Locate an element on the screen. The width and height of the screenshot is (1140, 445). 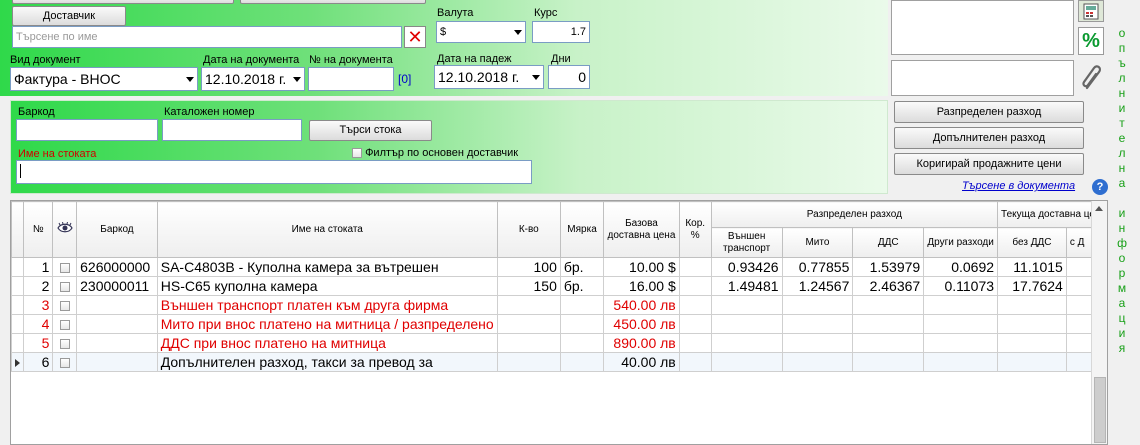
row-other: 0.11073 is located at coordinates (961, 286).